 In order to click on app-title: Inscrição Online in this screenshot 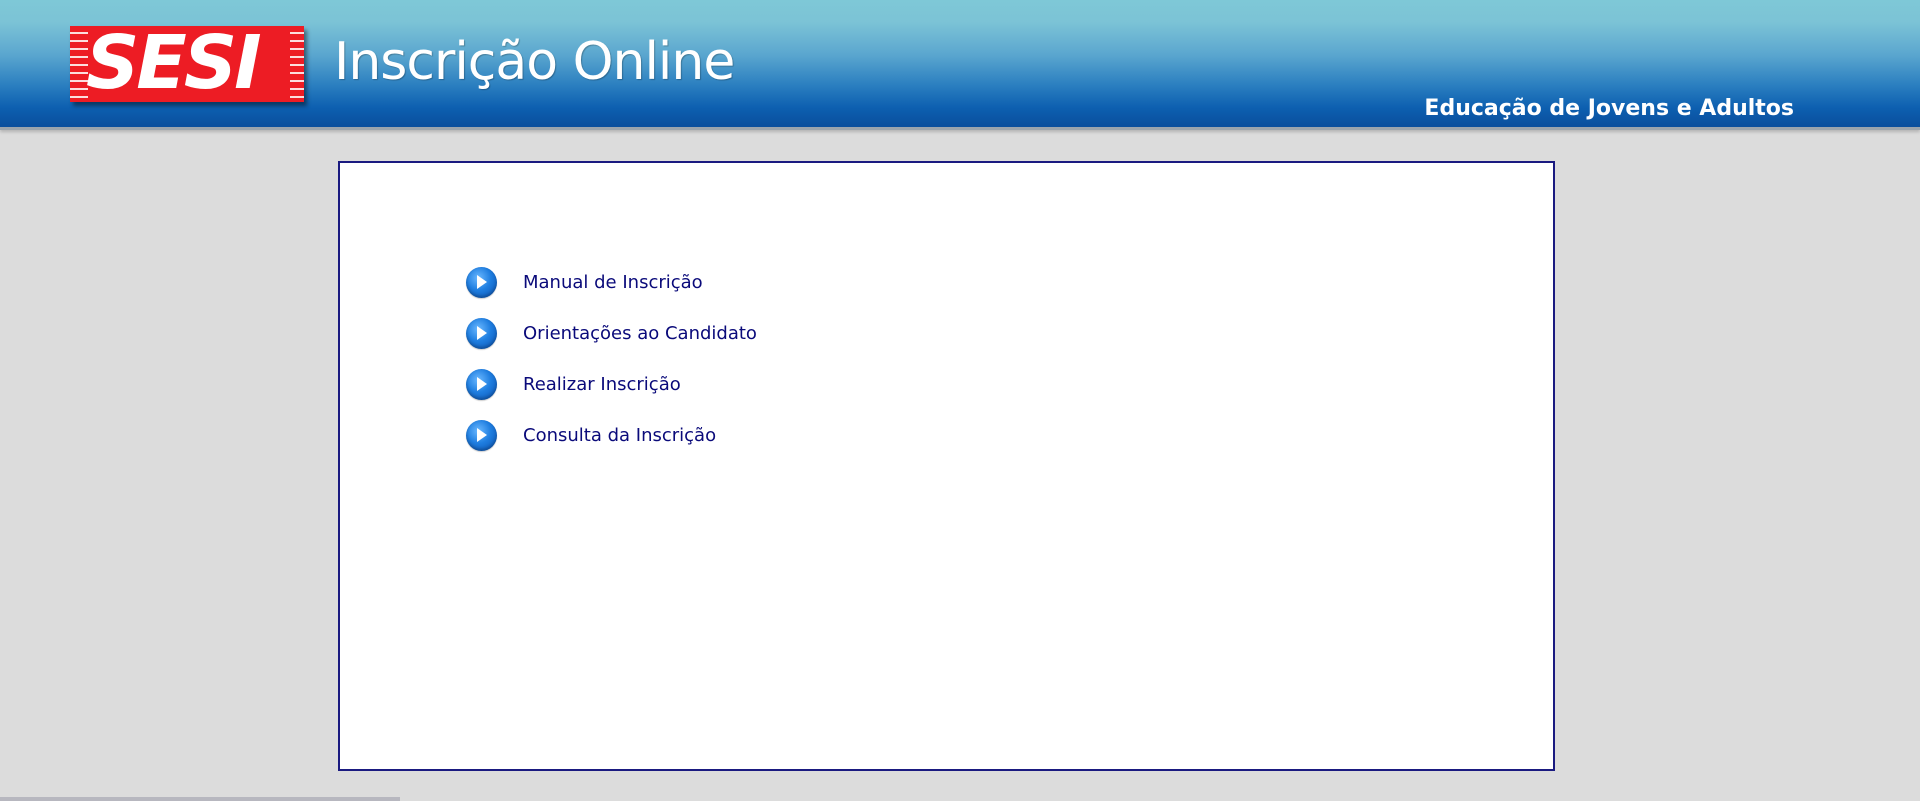, I will do `click(534, 62)`.